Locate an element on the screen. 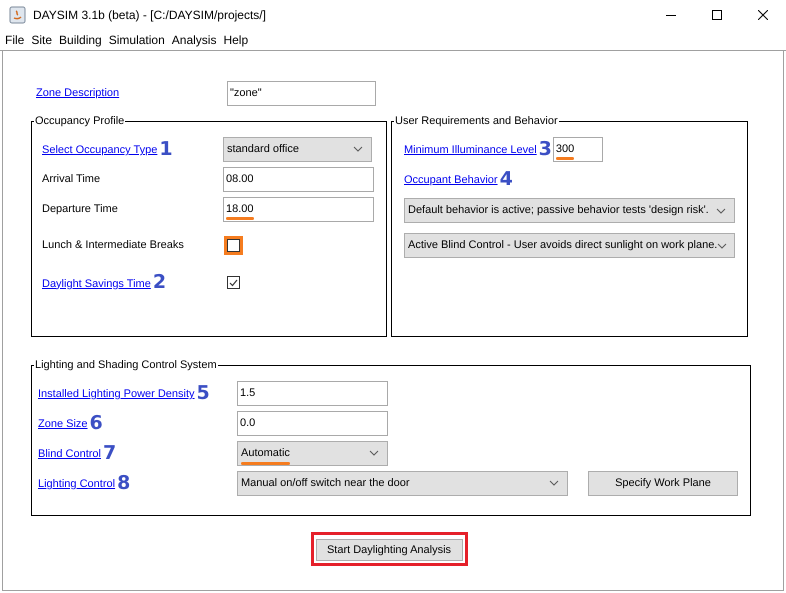 The image size is (786, 593). menu-item: Simulation is located at coordinates (136, 40).